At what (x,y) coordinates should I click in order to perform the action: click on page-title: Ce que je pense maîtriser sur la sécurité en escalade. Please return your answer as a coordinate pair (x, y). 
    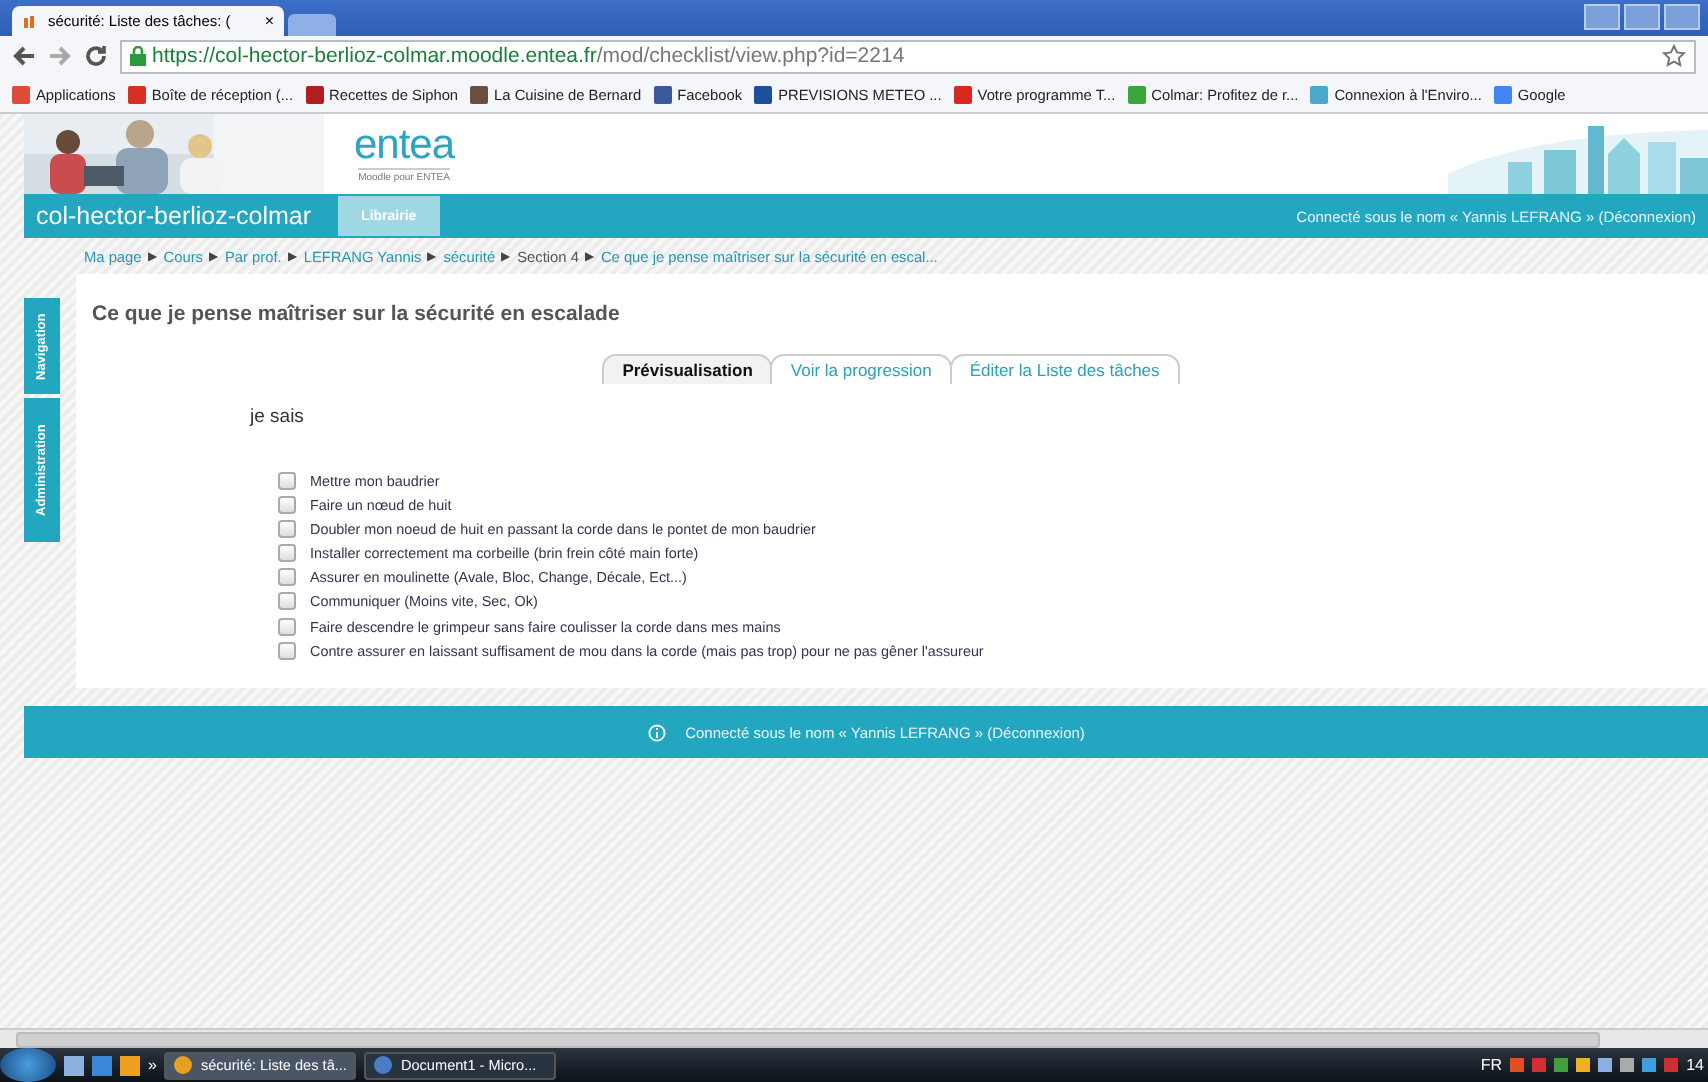
    Looking at the image, I should click on (357, 314).